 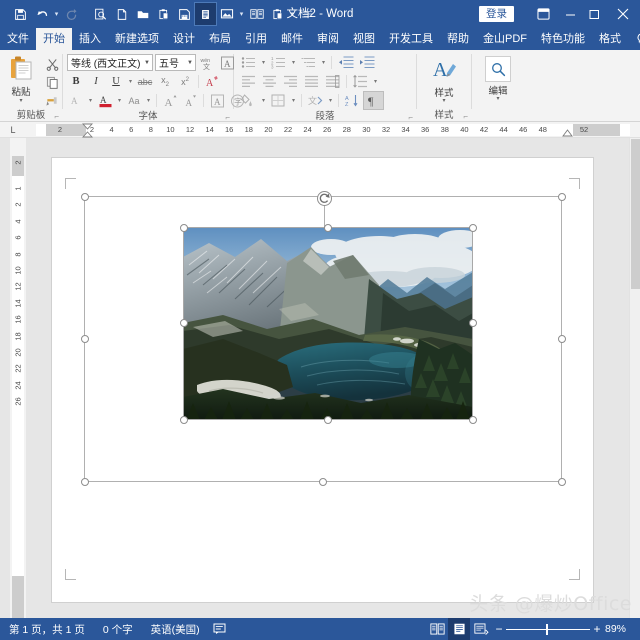 I want to click on picture-dropdown-caret: ▾, so click(x=241, y=14).